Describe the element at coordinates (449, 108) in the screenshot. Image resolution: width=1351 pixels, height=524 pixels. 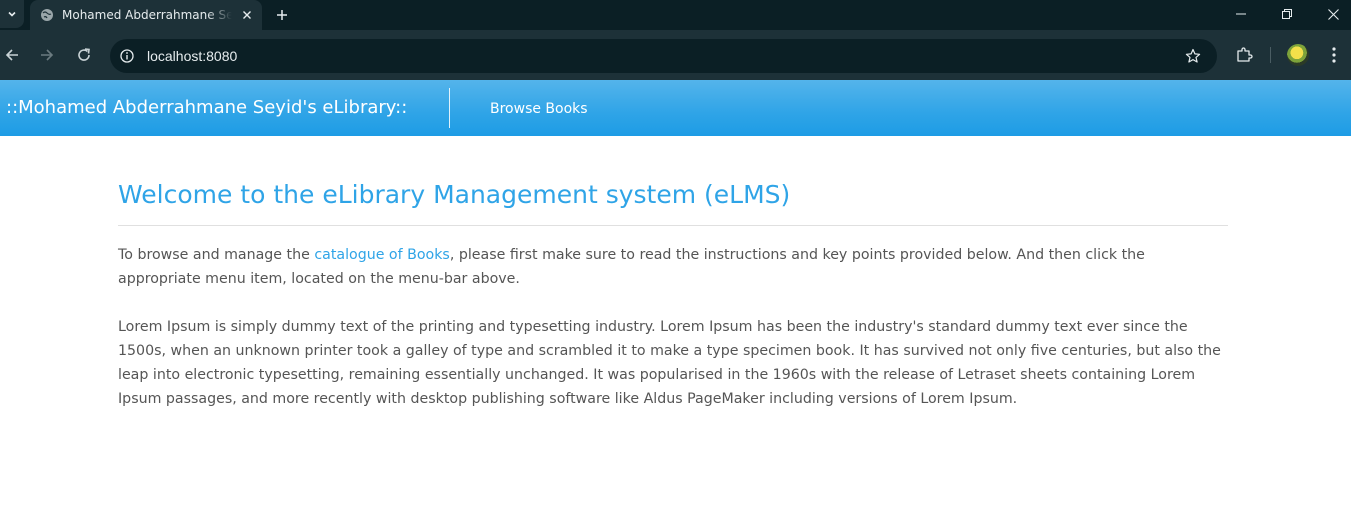
I see `navbar-divider` at that location.